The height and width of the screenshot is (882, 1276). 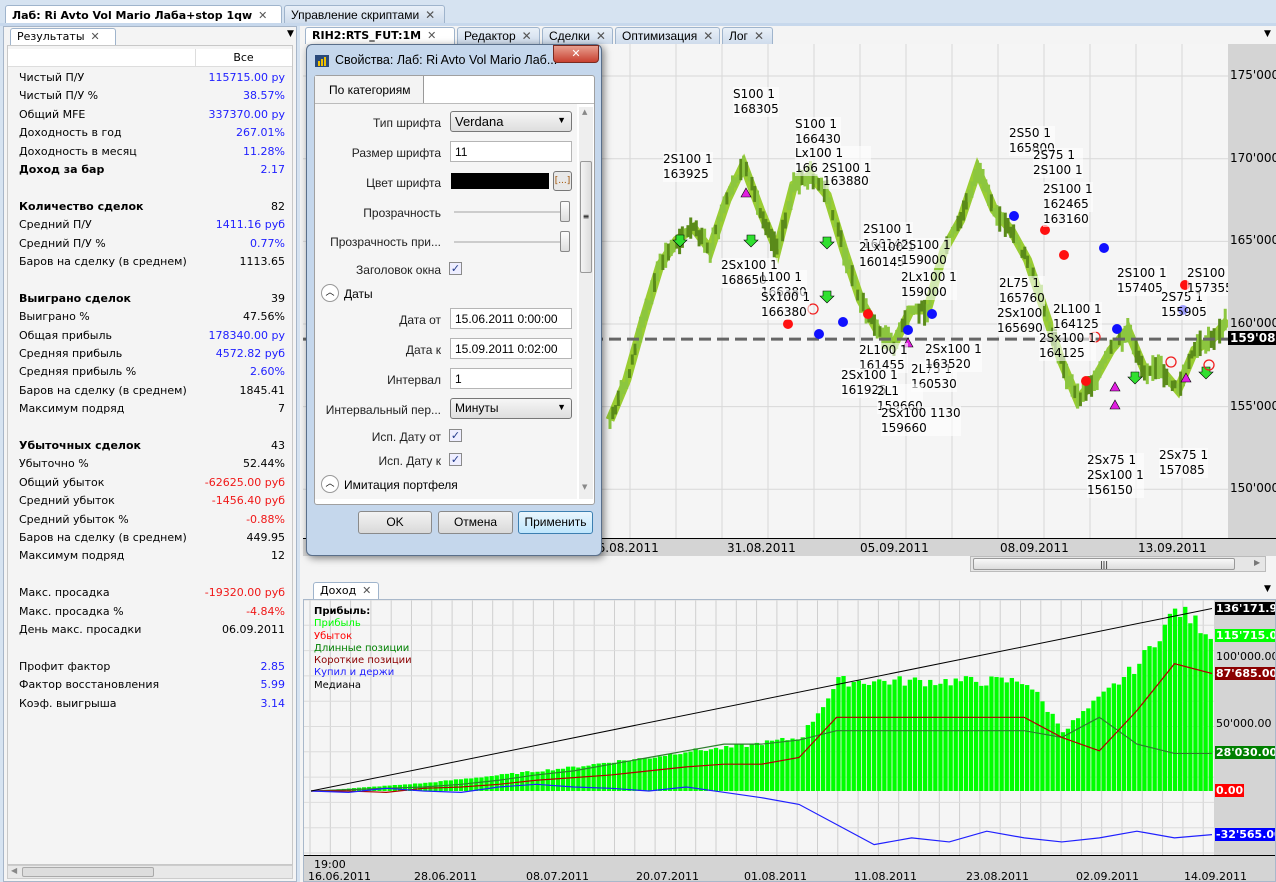 I want to click on stat-value: 38.57%, so click(x=264, y=96).